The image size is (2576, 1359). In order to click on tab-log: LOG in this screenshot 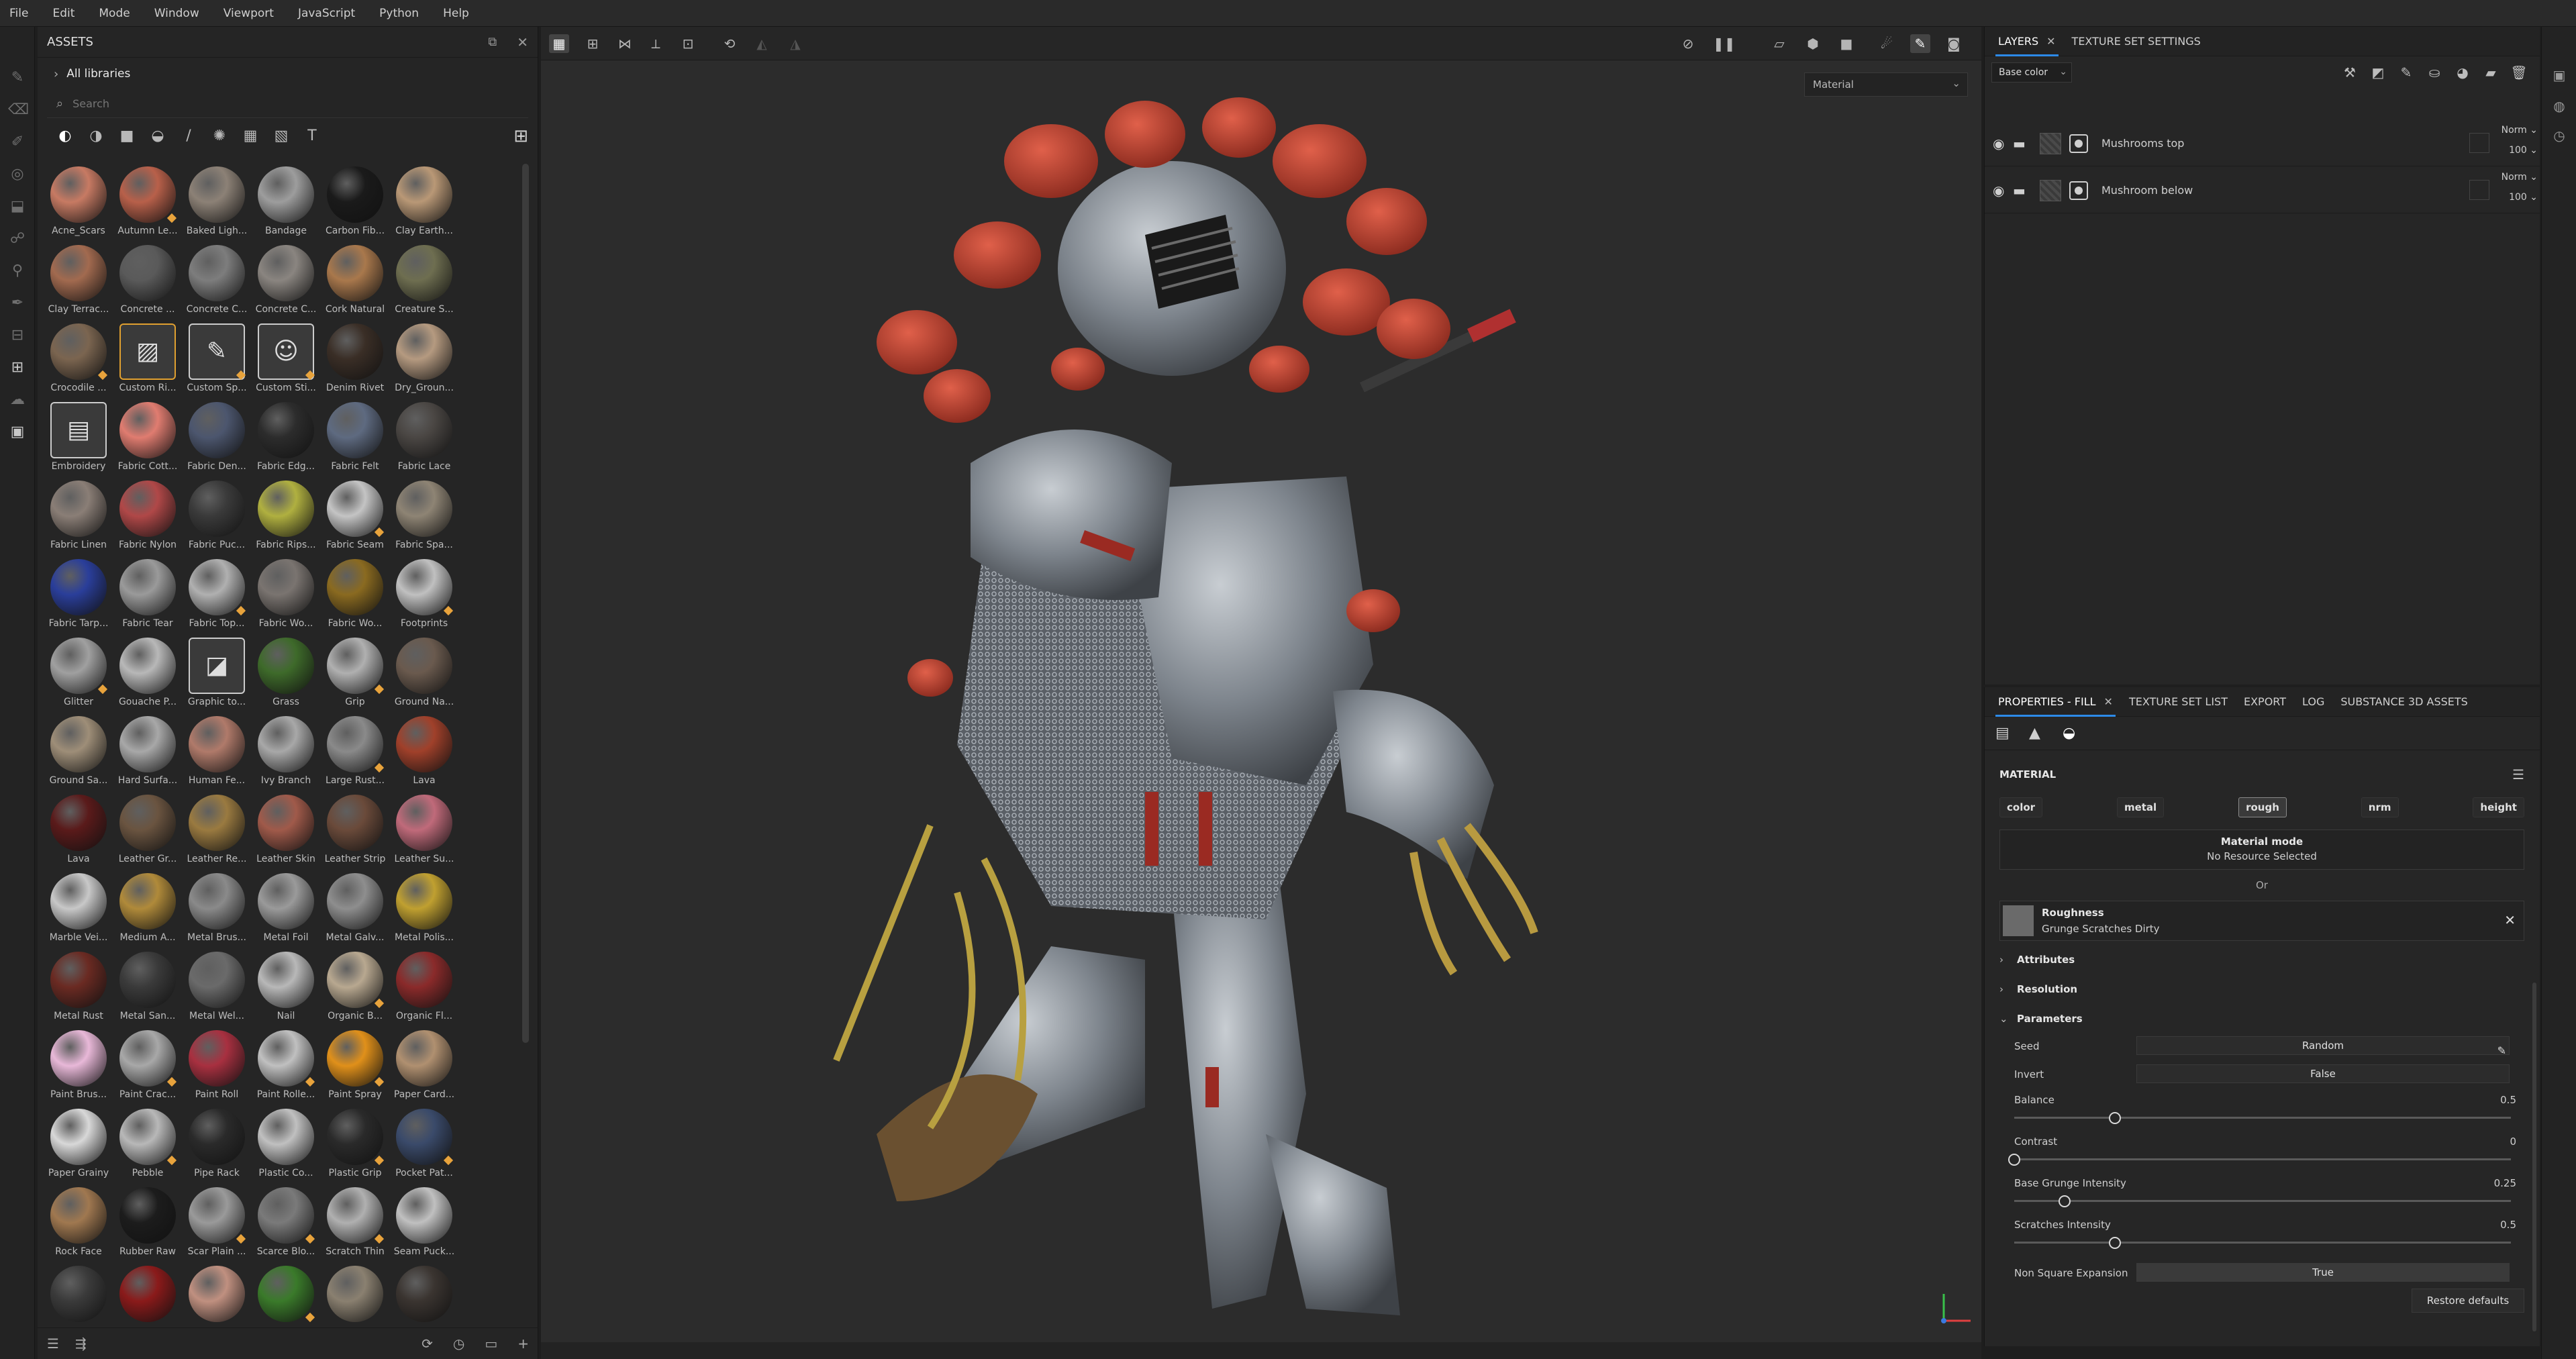, I will do `click(2313, 705)`.